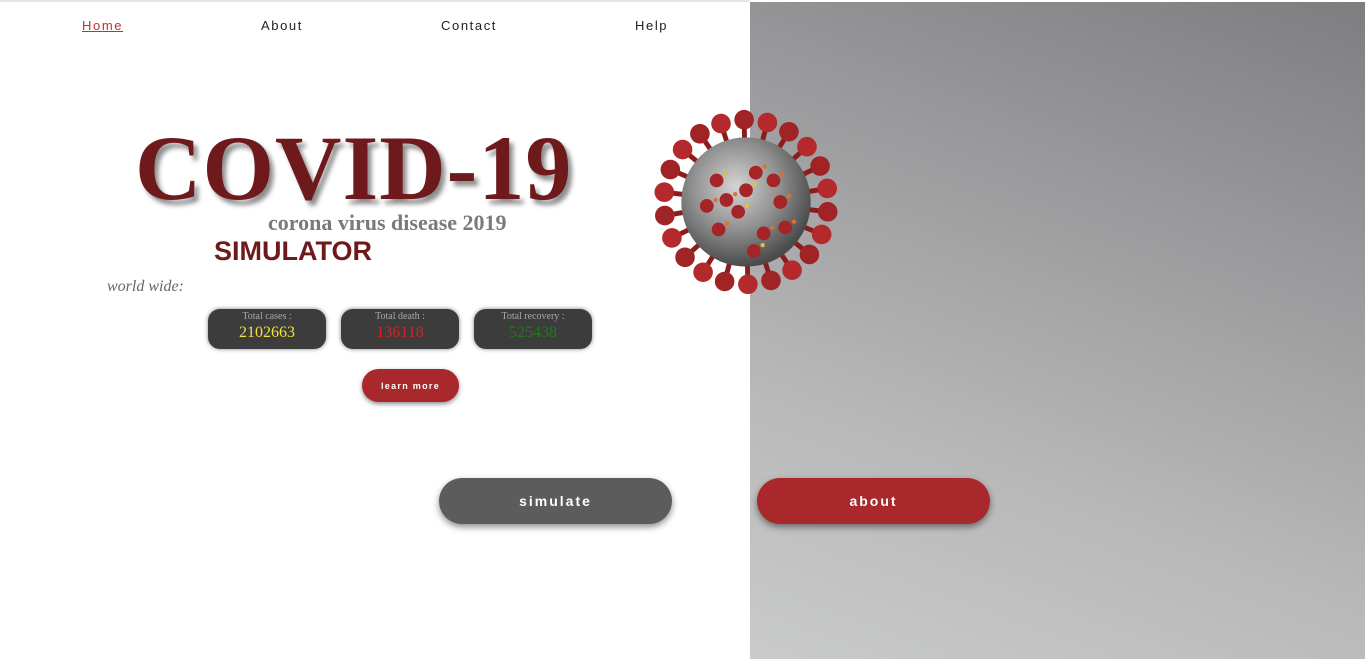 Image resolution: width=1365 pixels, height=659 pixels. Describe the element at coordinates (293, 251) in the screenshot. I see `simulator-heading: SIMULATOR` at that location.